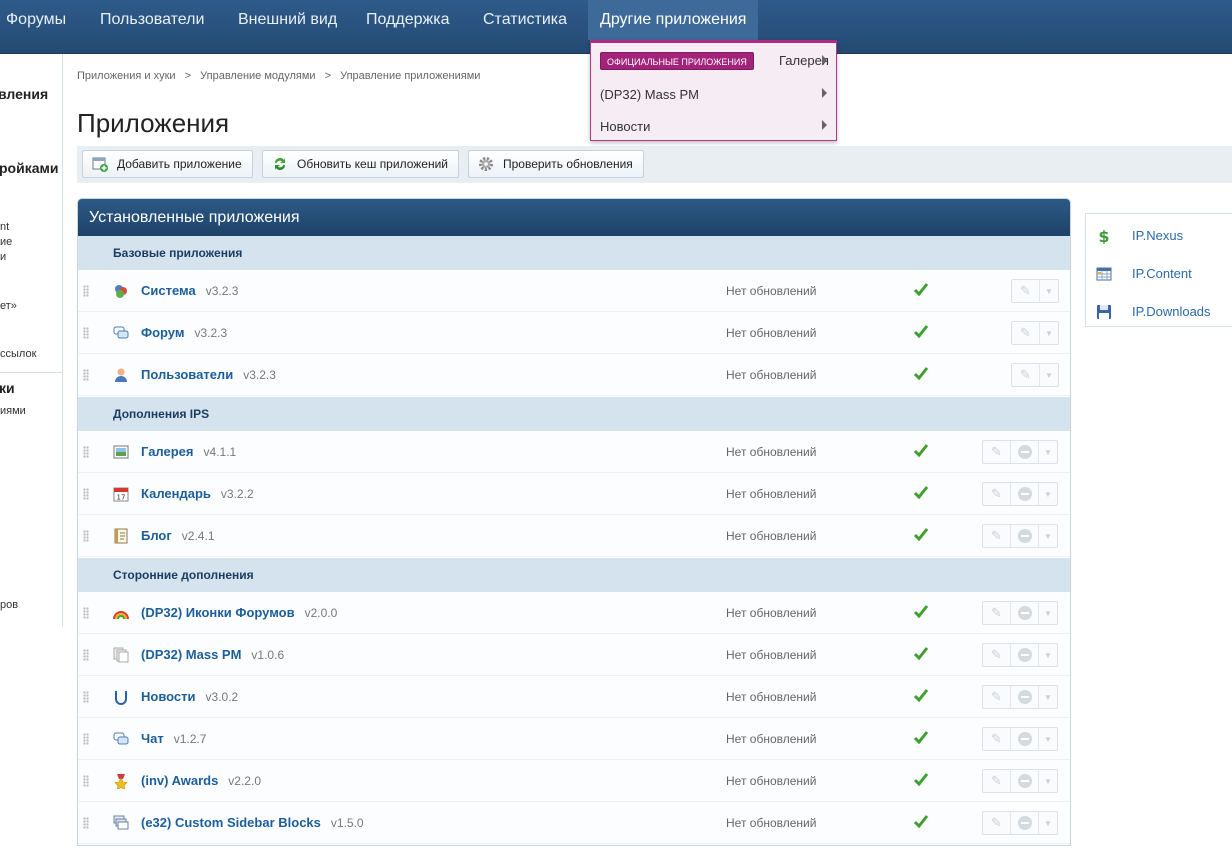 The height and width of the screenshot is (852, 1232). What do you see at coordinates (197, 493) in the screenshot?
I see `app-name-link: Календарь v3.2.2` at bounding box center [197, 493].